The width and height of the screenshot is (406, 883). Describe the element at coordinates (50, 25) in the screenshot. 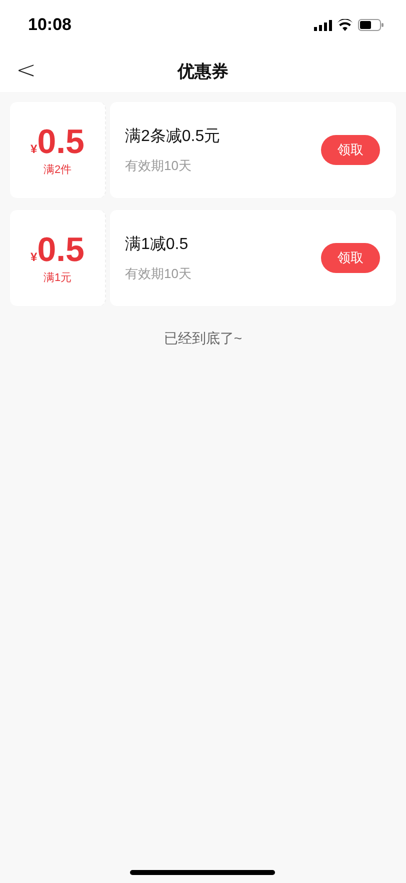

I see `status-time: 10:08` at that location.